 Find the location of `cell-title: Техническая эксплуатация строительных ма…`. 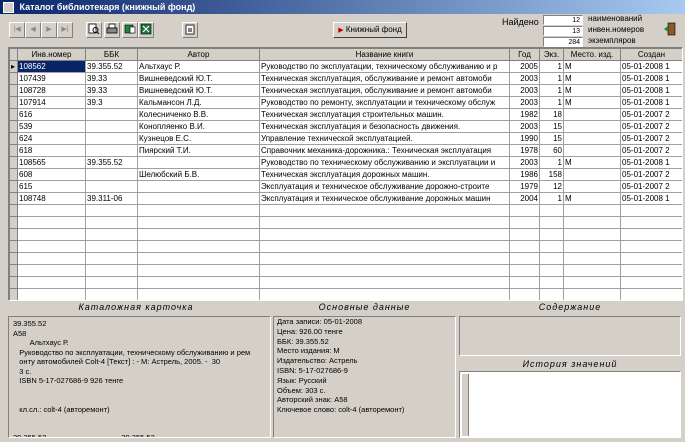

cell-title: Техническая эксплуатация строительных ма… is located at coordinates (384, 114).